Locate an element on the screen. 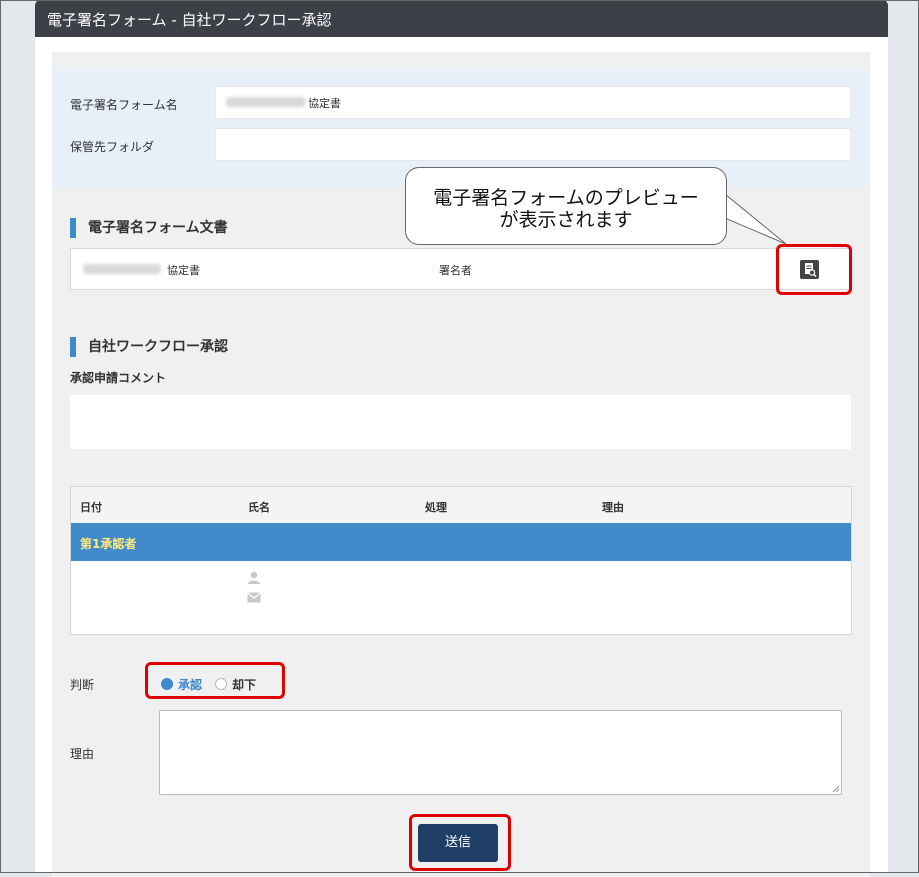 The height and width of the screenshot is (877, 919). decision-highlight is located at coordinates (215, 680).